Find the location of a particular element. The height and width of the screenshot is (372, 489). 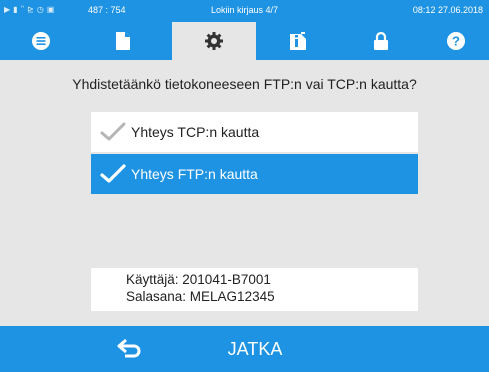

tab-info is located at coordinates (298, 41).